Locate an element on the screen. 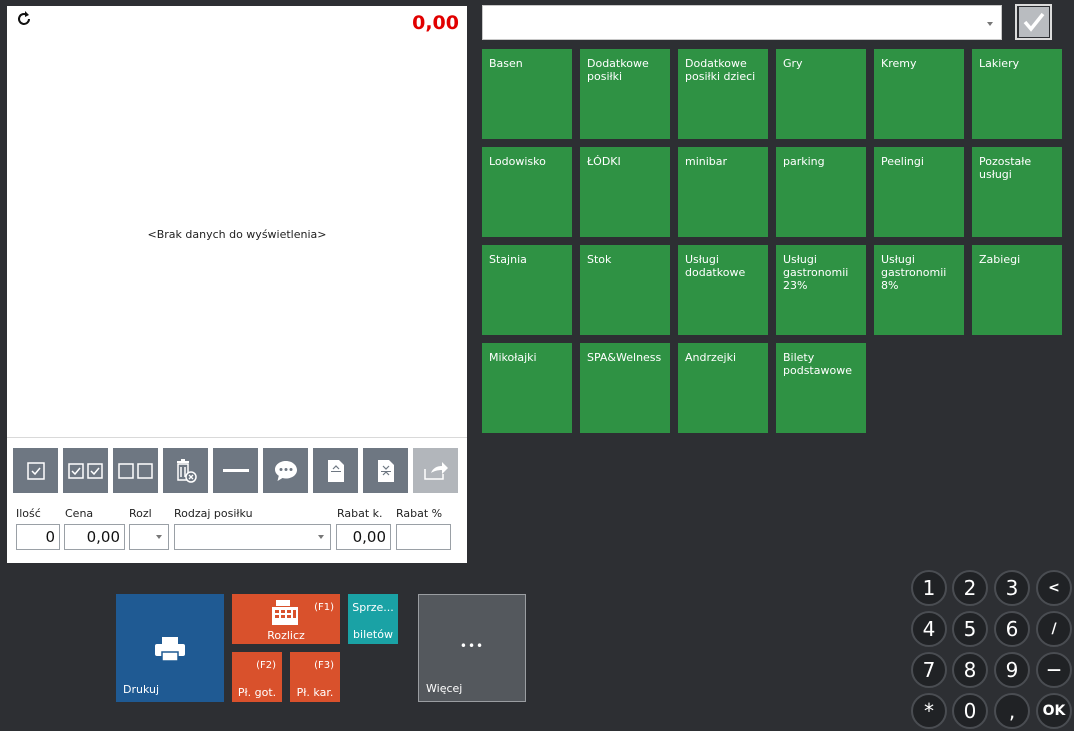 The height and width of the screenshot is (731, 1074). refresh-icon is located at coordinates (25, 20).